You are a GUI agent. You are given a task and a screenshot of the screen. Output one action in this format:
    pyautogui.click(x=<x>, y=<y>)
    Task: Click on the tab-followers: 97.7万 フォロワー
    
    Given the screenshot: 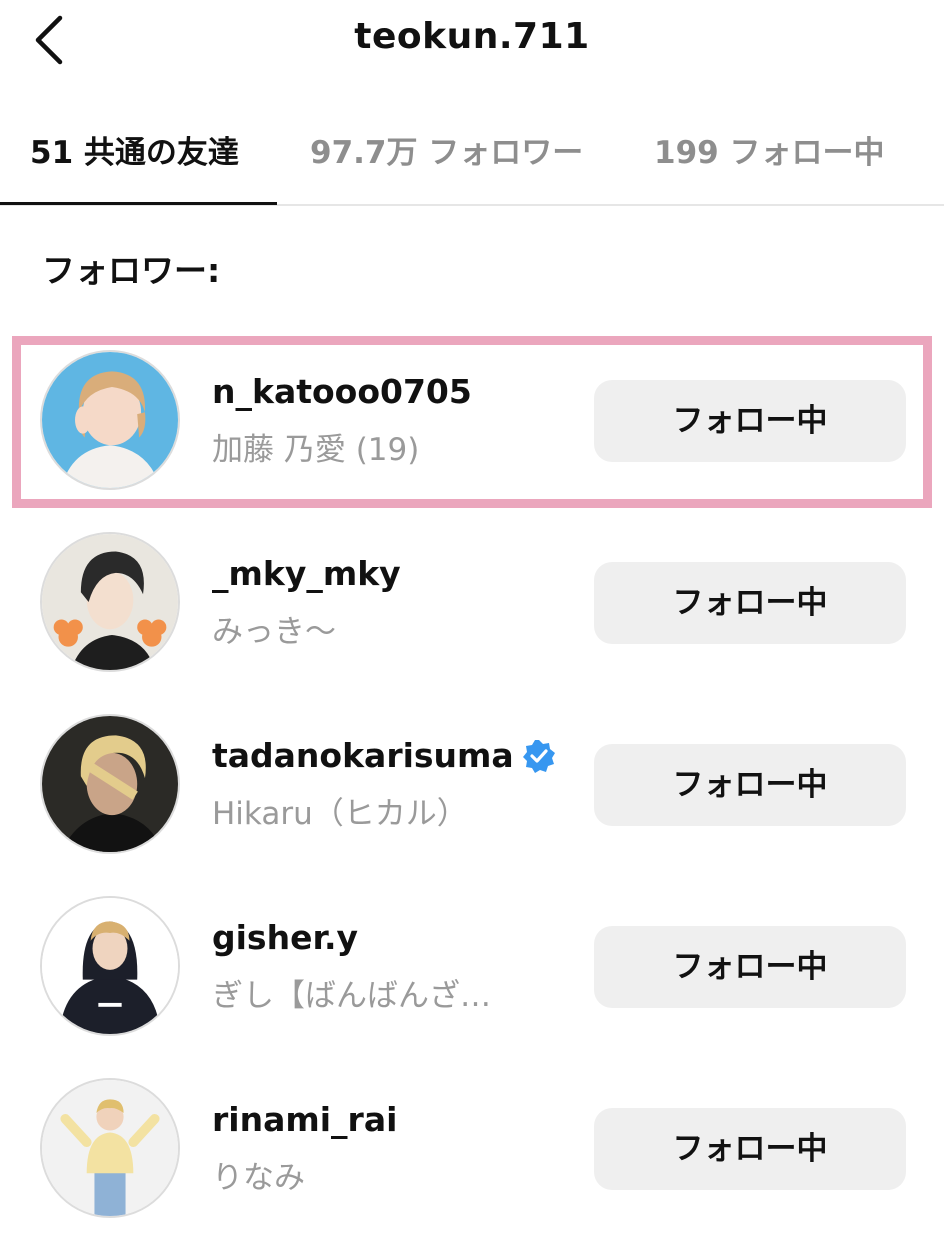 What is the action you would take?
    pyautogui.click(x=446, y=158)
    